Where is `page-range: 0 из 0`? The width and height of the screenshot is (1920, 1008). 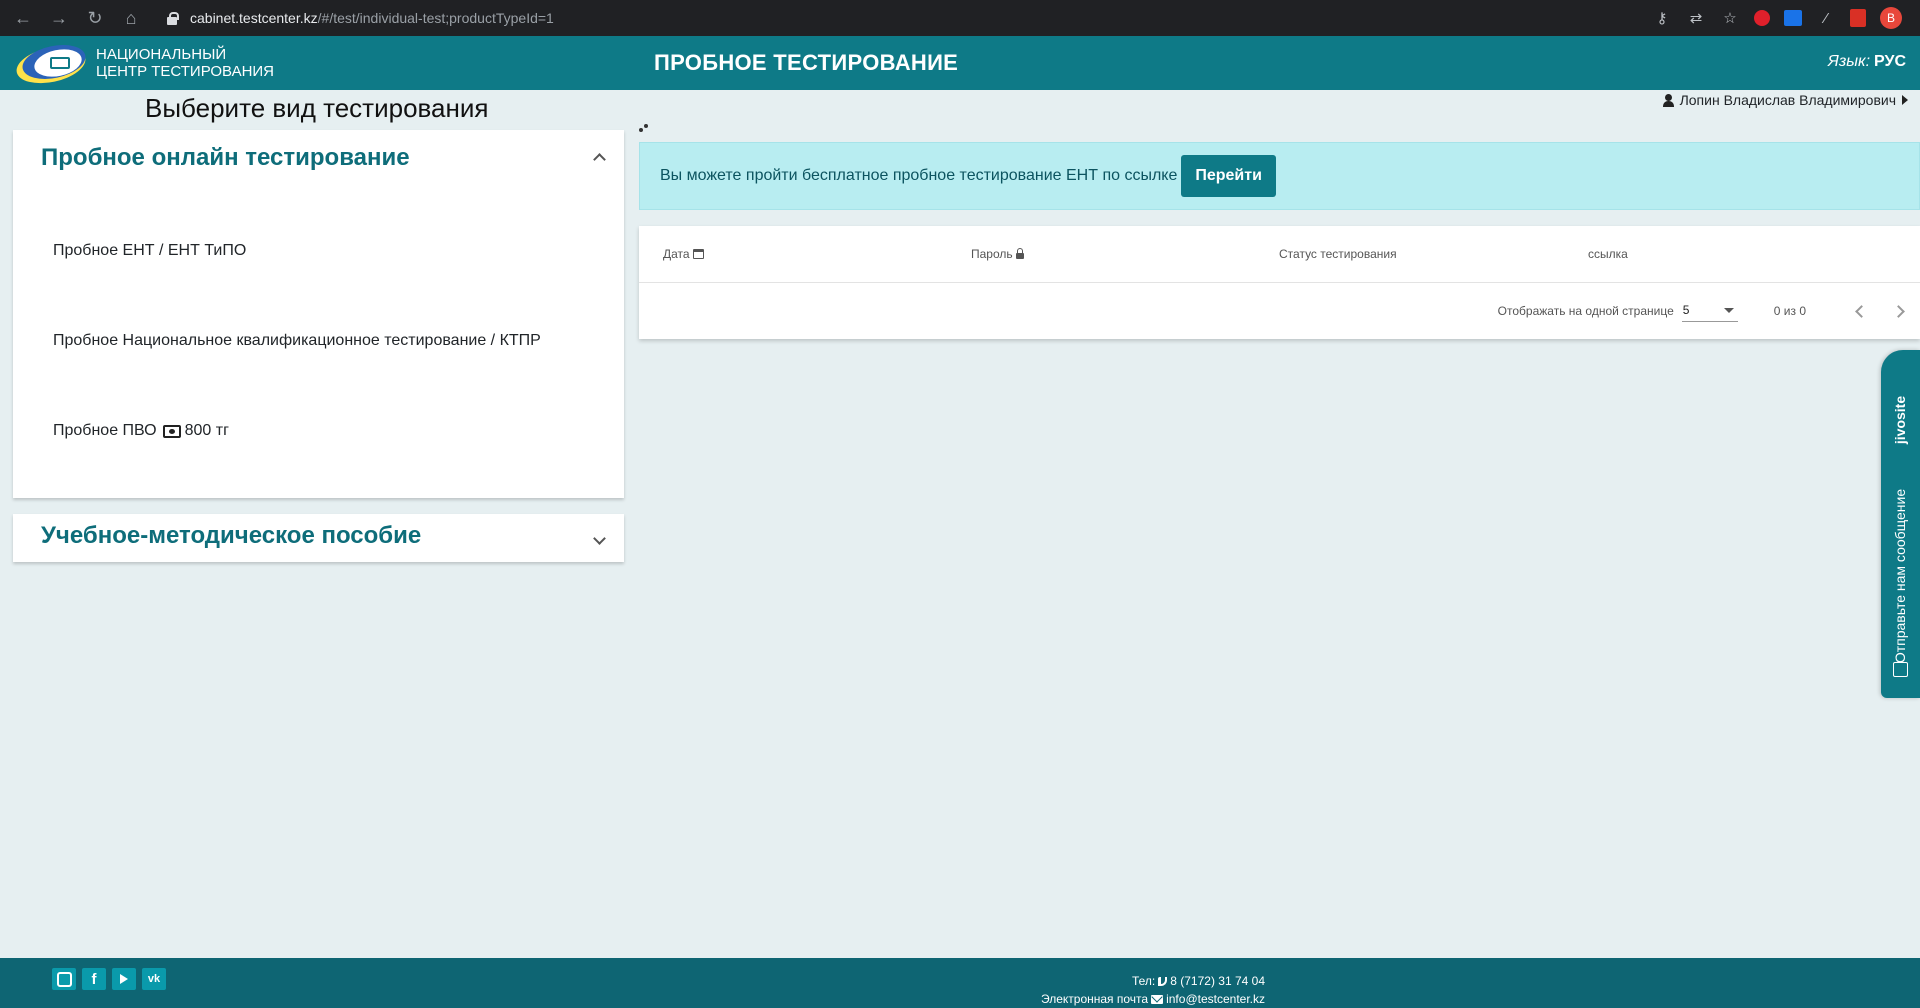
page-range: 0 из 0 is located at coordinates (1789, 311).